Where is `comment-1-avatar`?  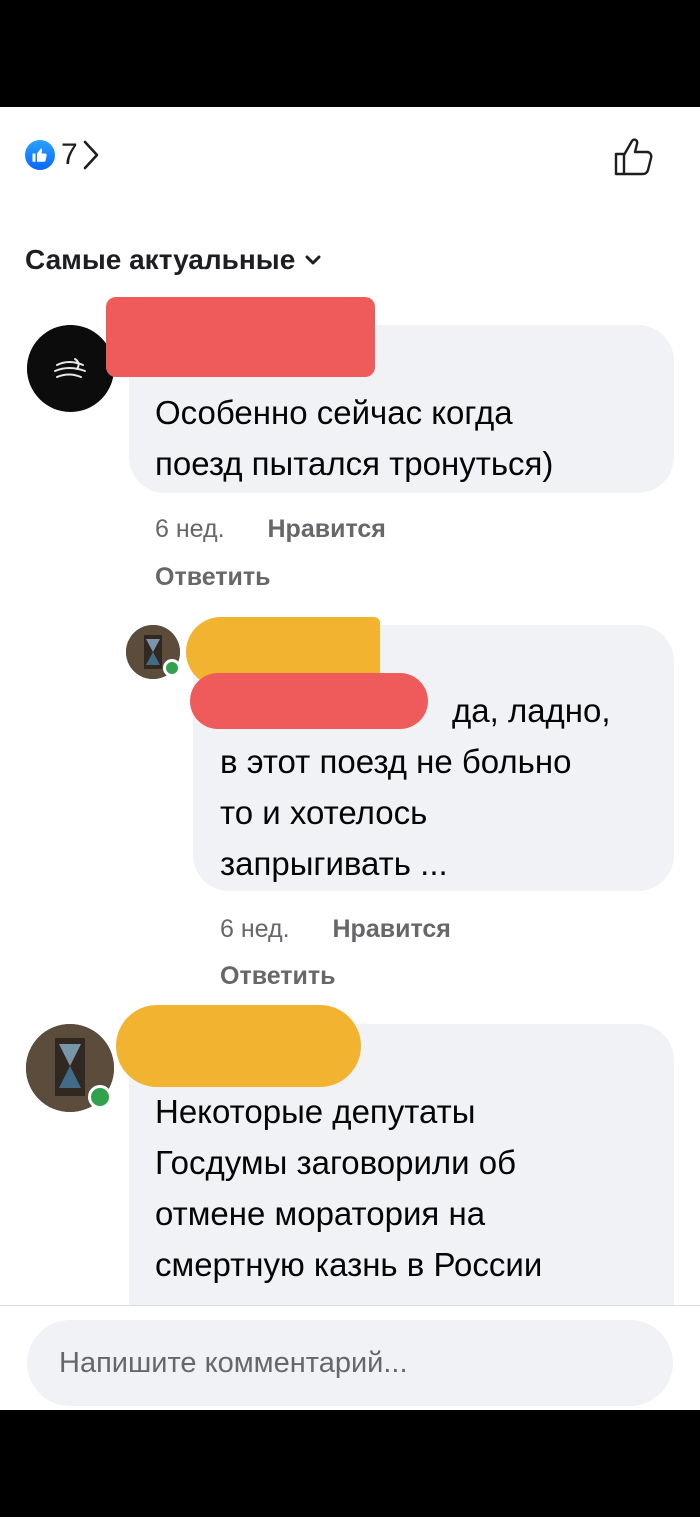 comment-1-avatar is located at coordinates (70, 368).